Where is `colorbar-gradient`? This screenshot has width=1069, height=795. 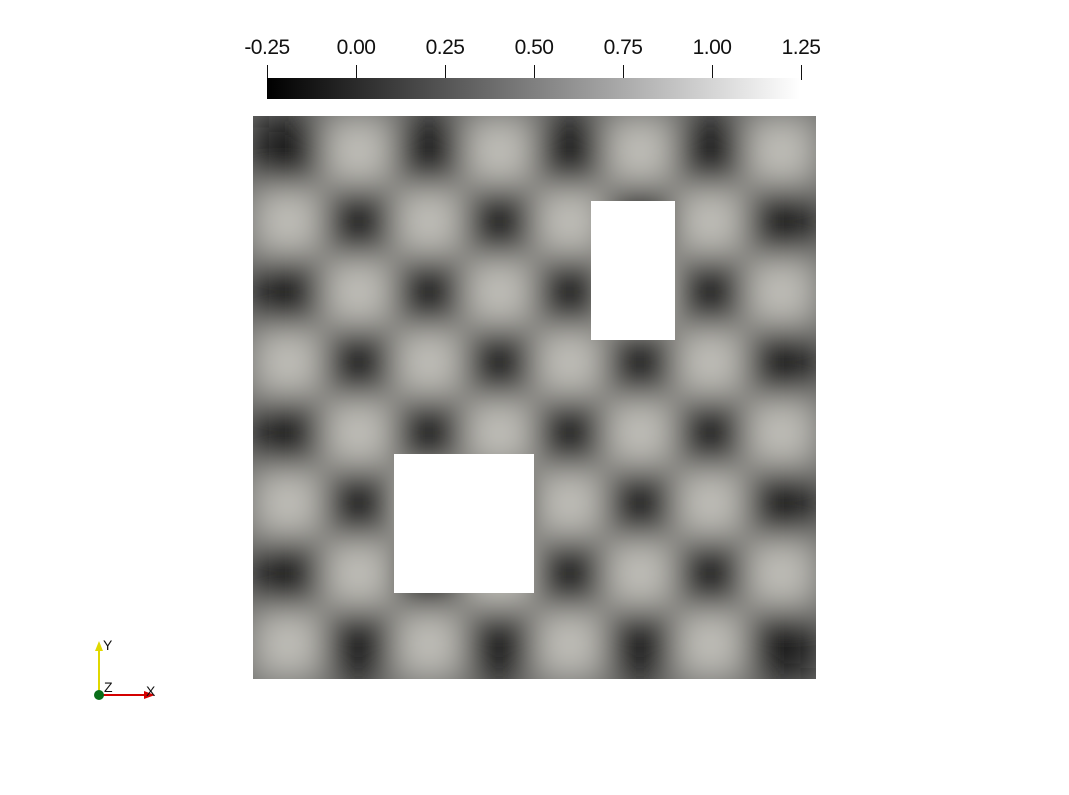
colorbar-gradient is located at coordinates (533, 88).